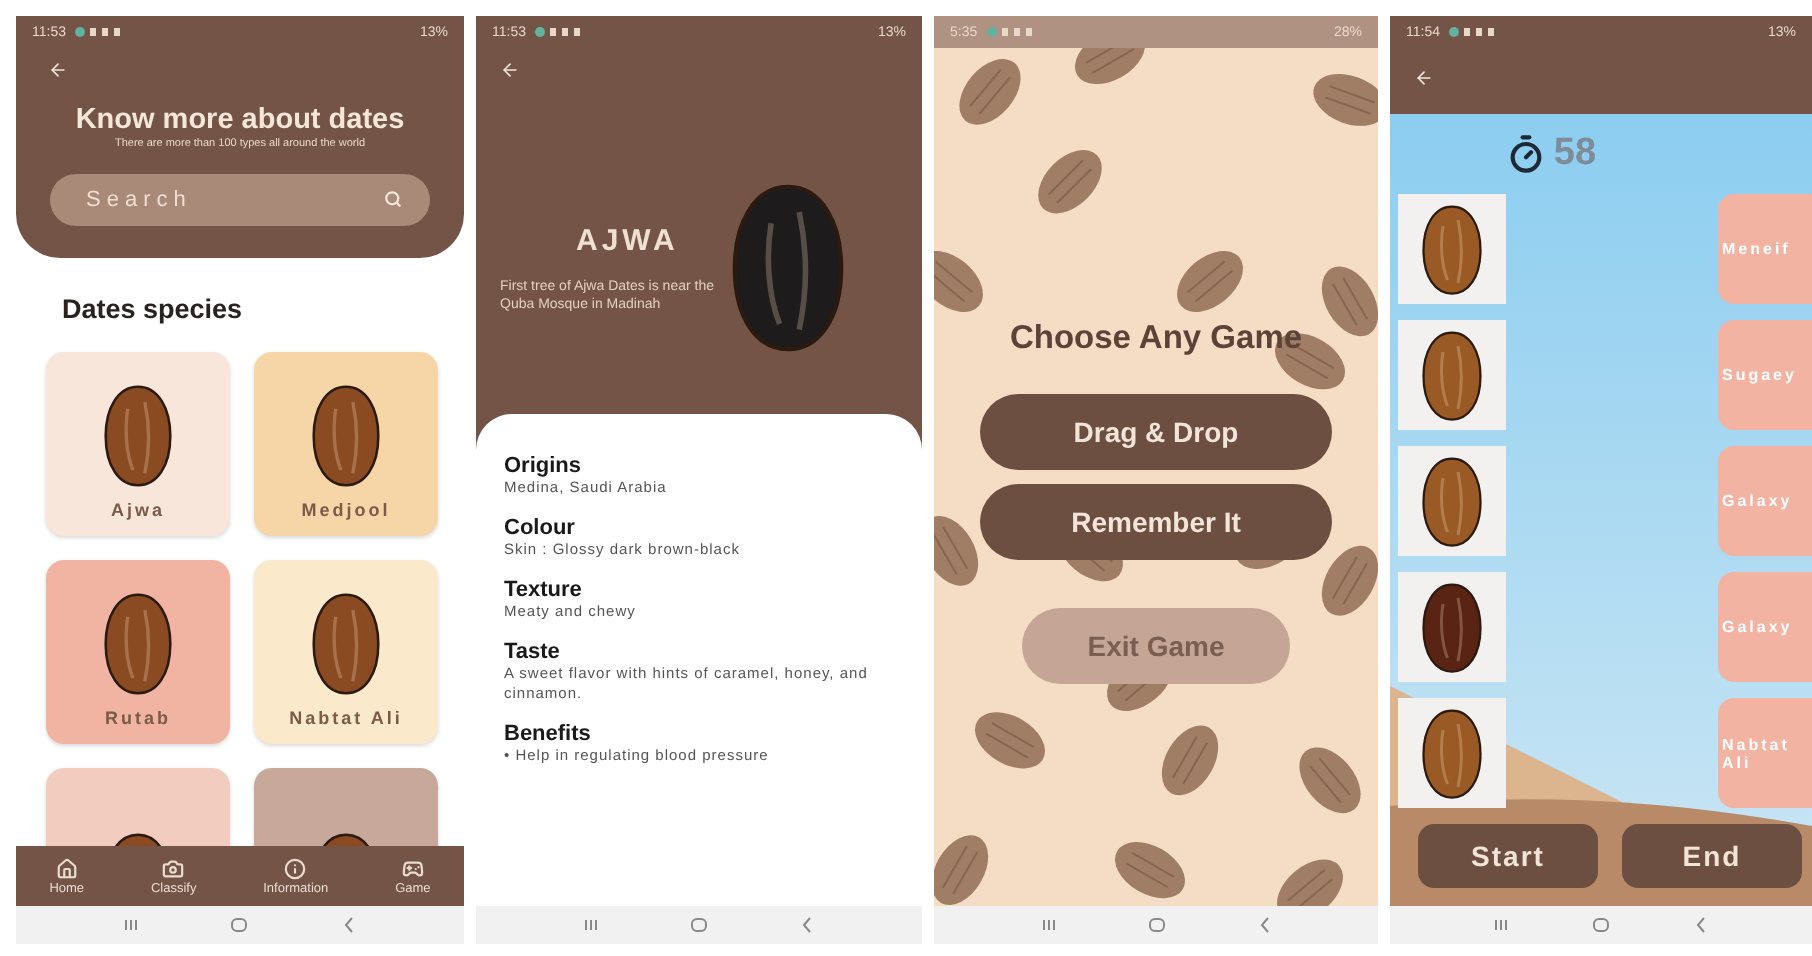  Describe the element at coordinates (240, 120) in the screenshot. I see `page-title: Know more about dates` at that location.